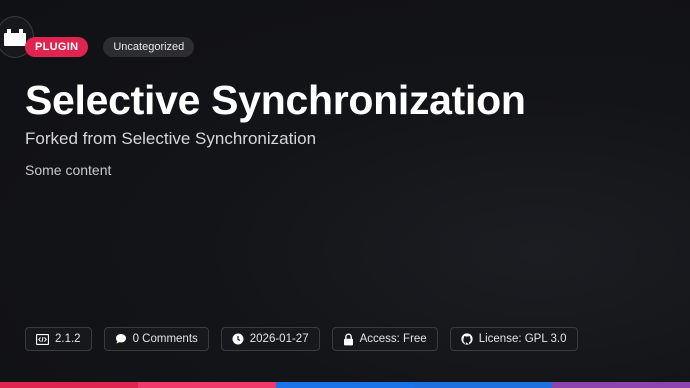  Describe the element at coordinates (467, 339) in the screenshot. I see `github-icon` at that location.